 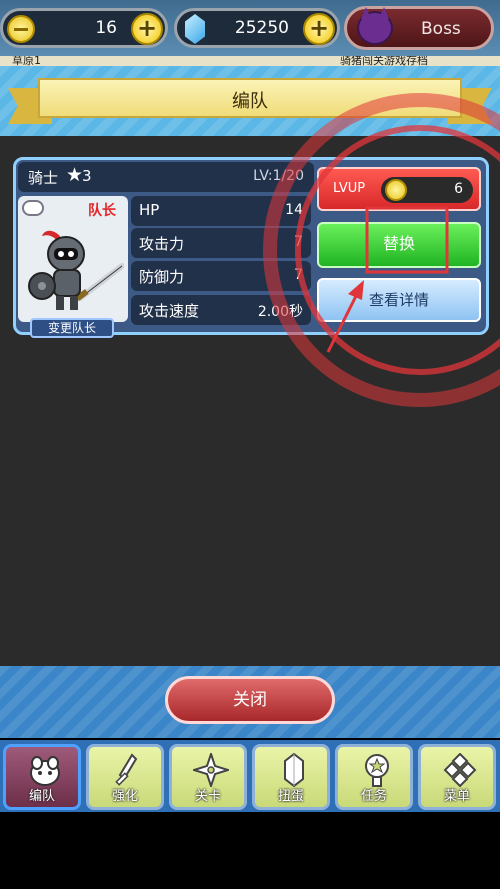 I want to click on stat-row-defense: 防御力 7, so click(x=221, y=276).